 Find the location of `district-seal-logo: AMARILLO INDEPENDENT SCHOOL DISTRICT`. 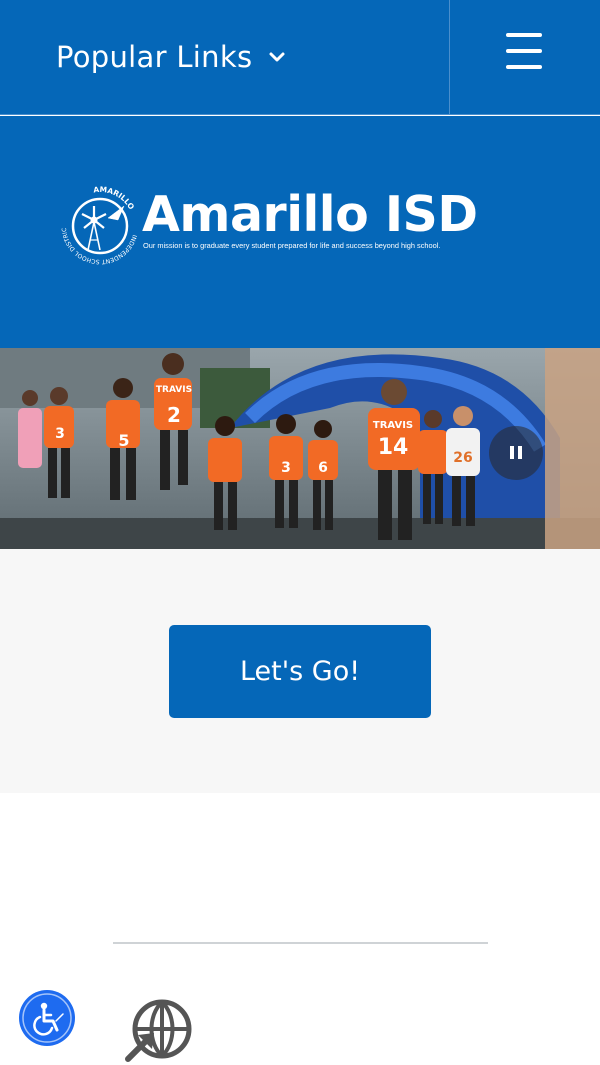

district-seal-logo: AMARILLO INDEPENDENT SCHOOL DISTRICT is located at coordinates (100, 226).